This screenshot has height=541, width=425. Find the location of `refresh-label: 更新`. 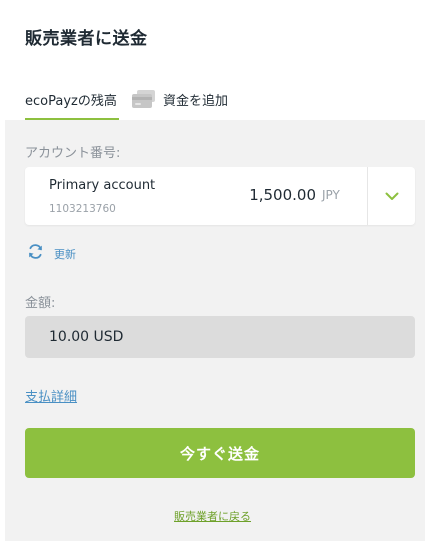

refresh-label: 更新 is located at coordinates (65, 254).